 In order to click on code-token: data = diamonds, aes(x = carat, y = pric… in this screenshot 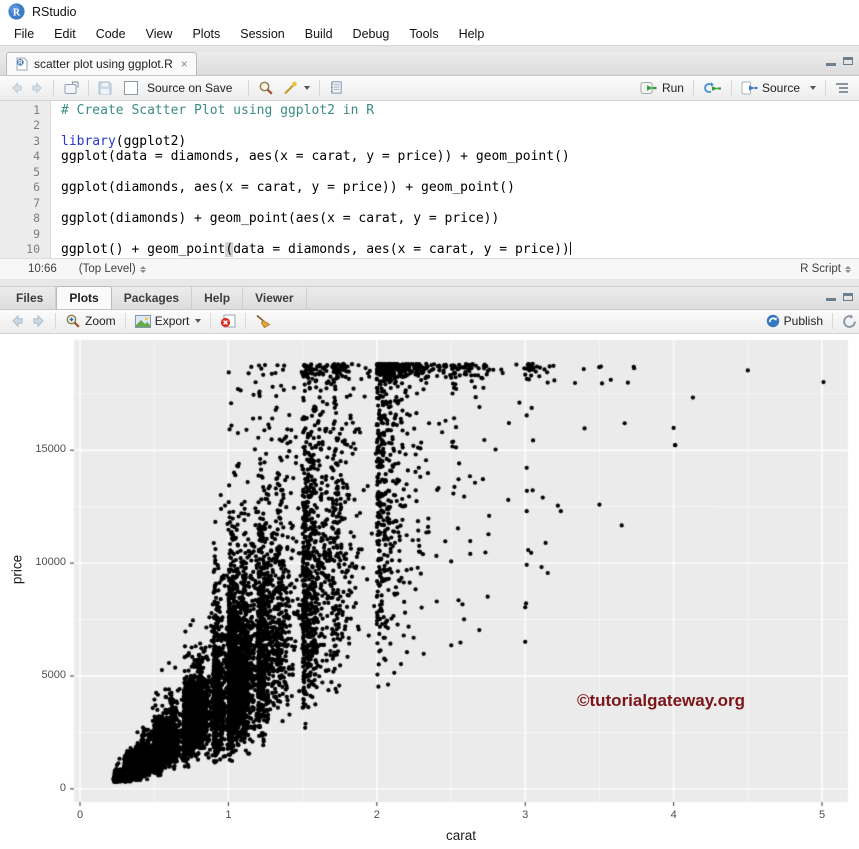, I will do `click(401, 250)`.